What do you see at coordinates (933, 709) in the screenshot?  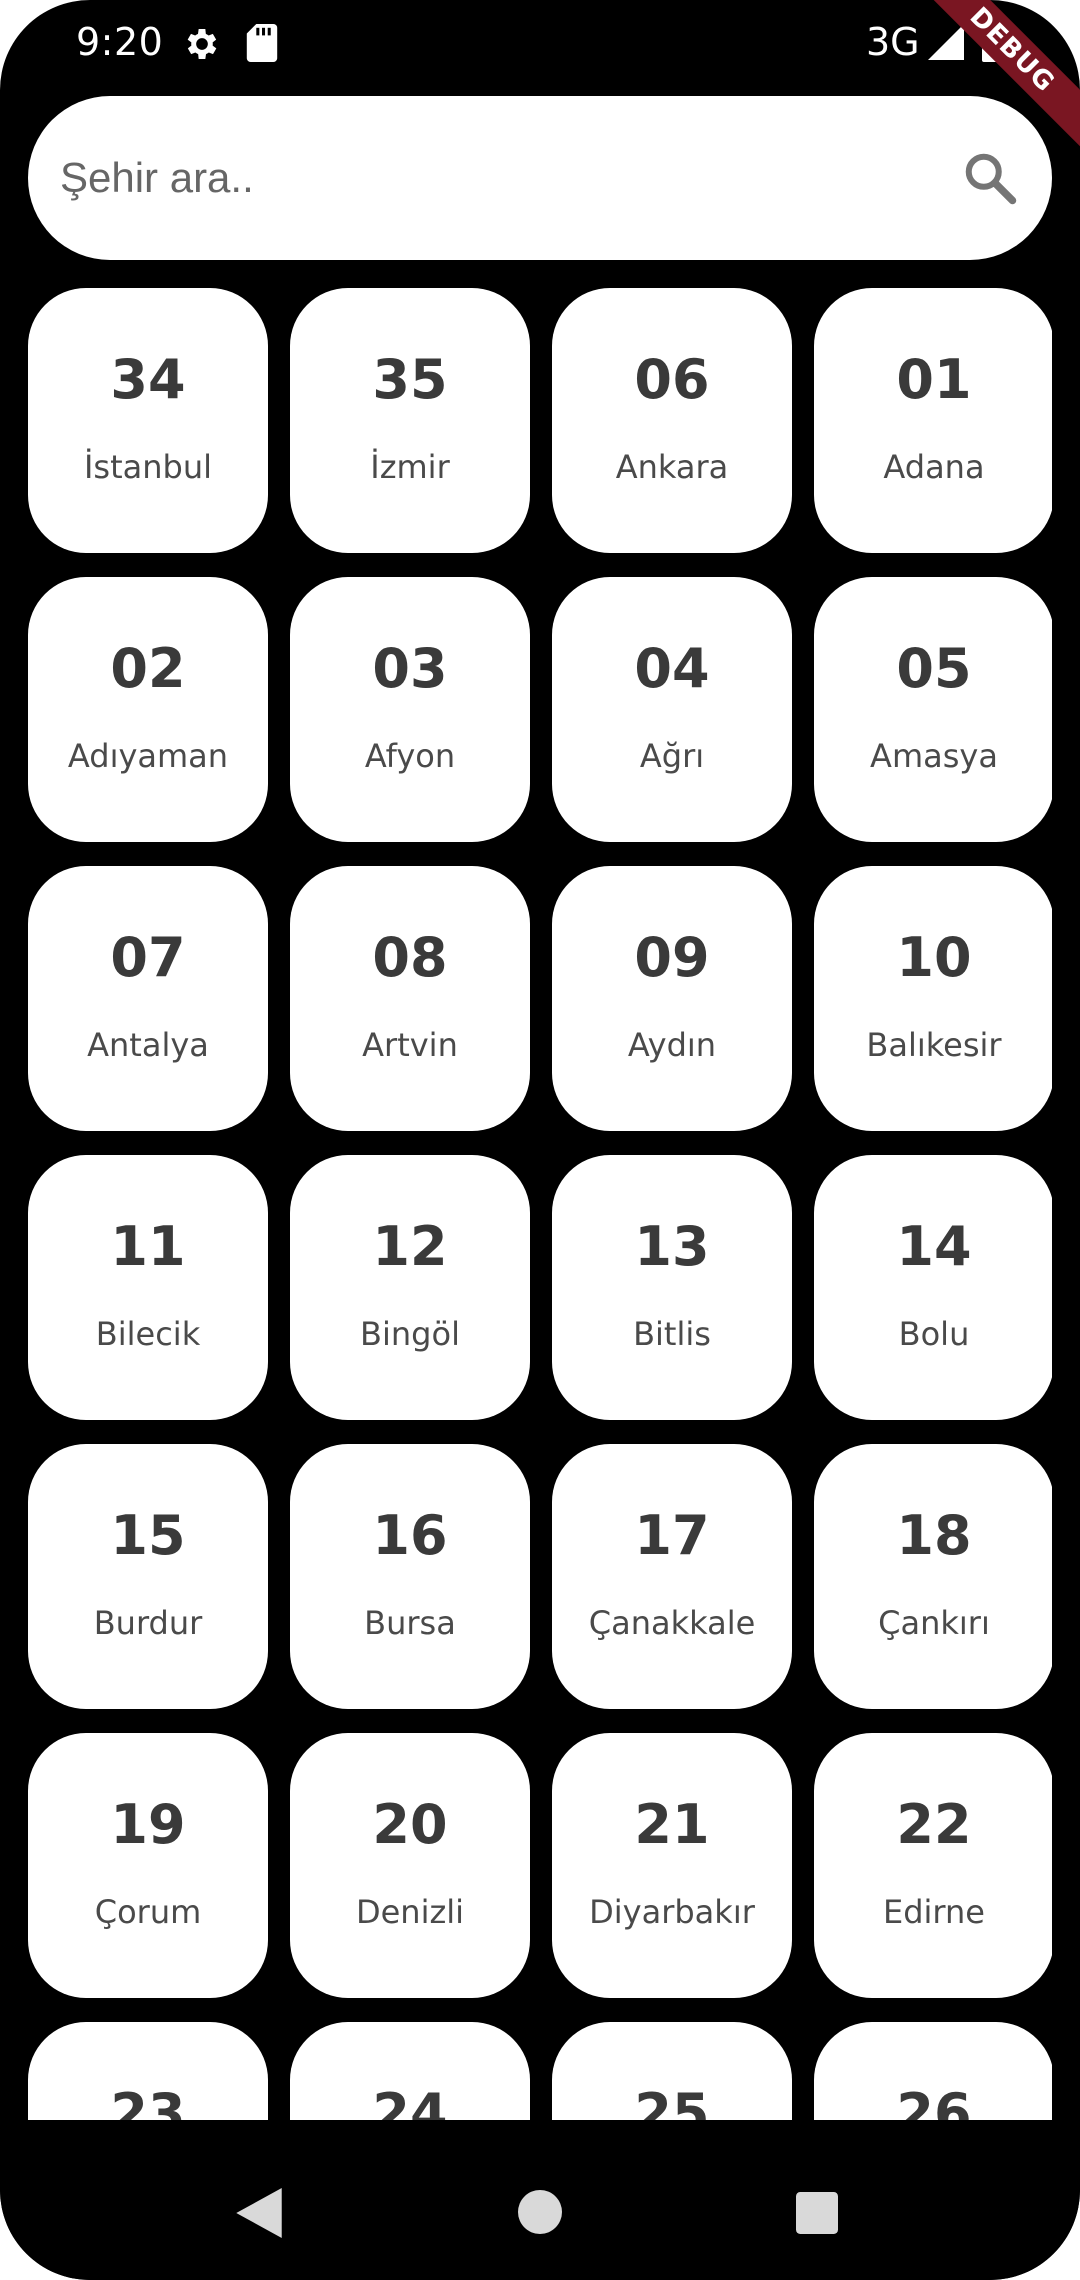 I see `city-card: 05 Amasya` at bounding box center [933, 709].